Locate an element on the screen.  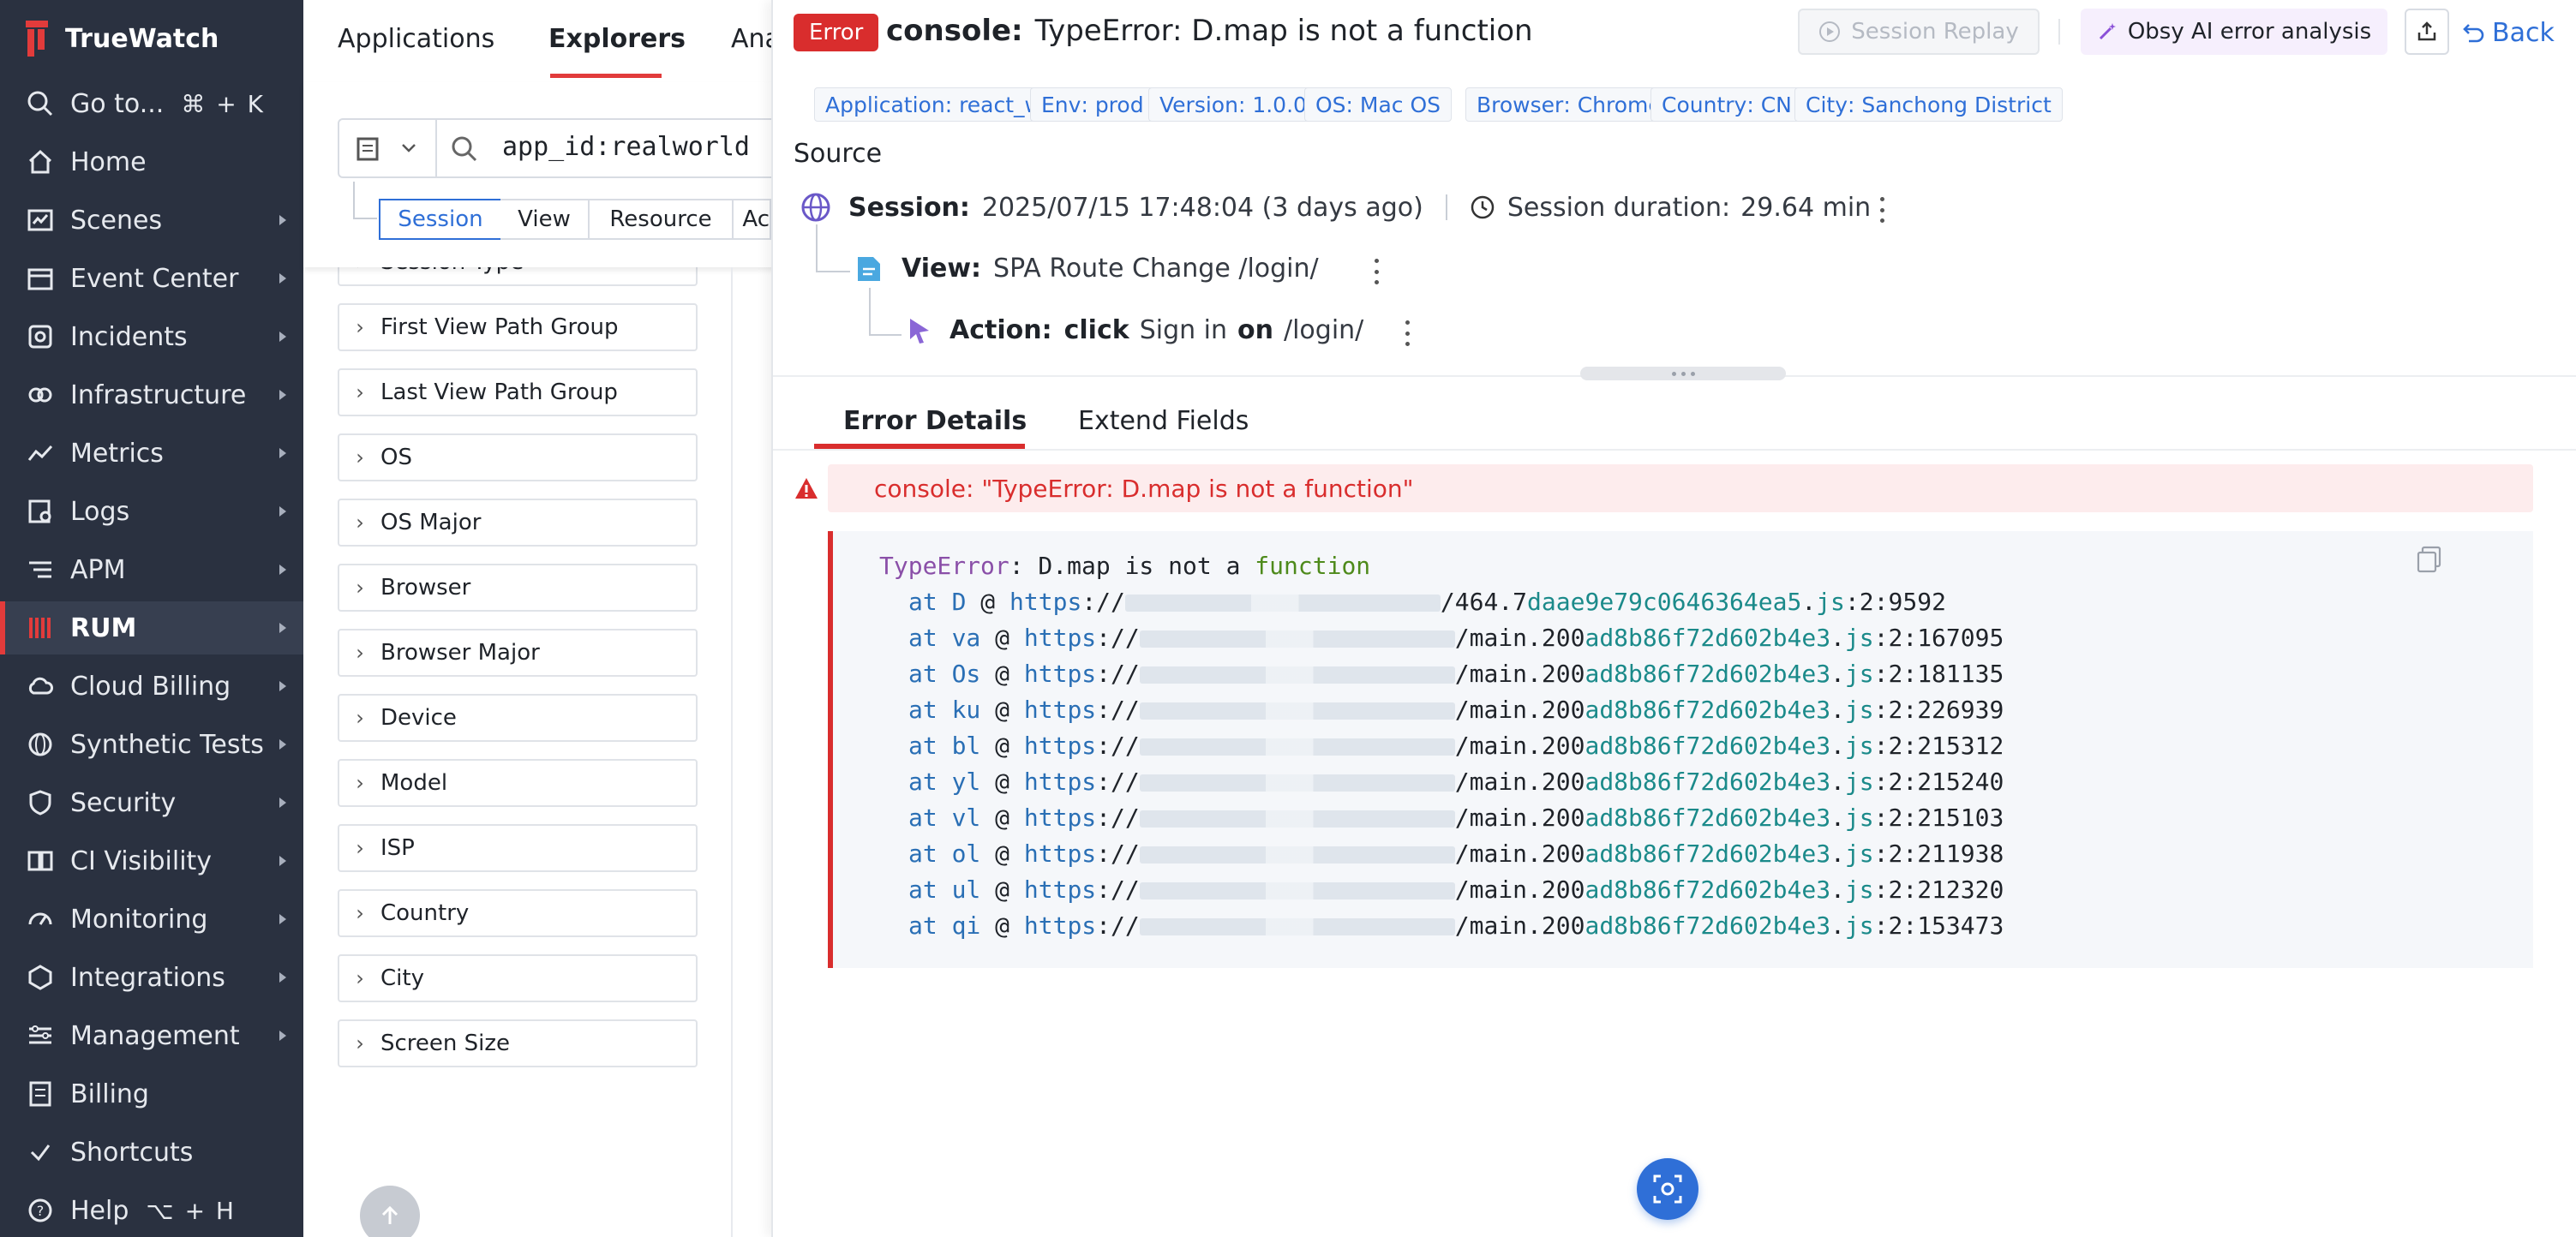
sidebar-item-synthetic-tests: Synthetic Tests is located at coordinates (151, 744).